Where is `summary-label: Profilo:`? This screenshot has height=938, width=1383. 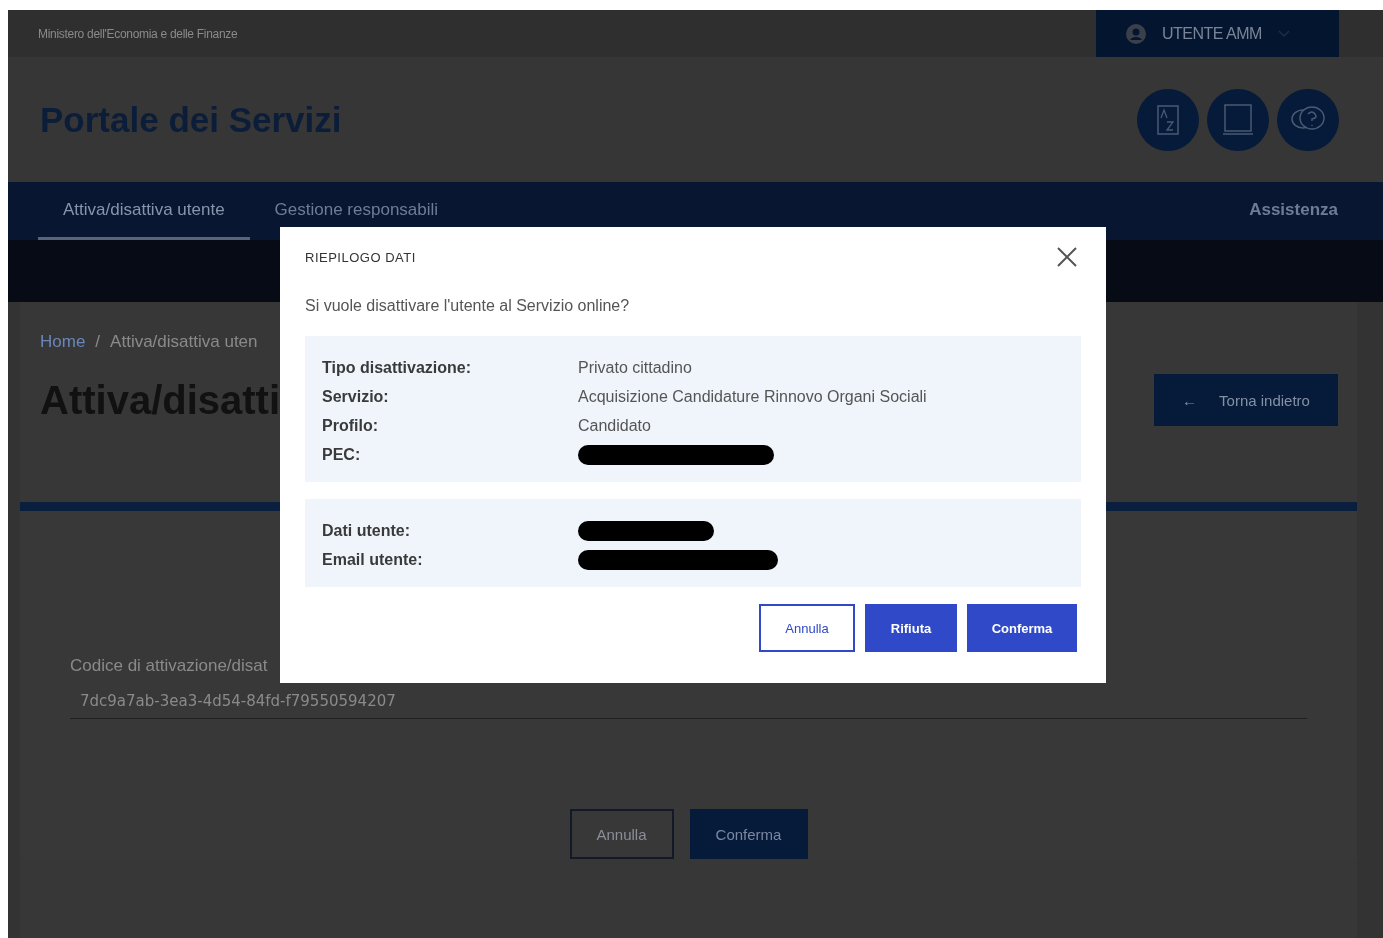
summary-label: Profilo: is located at coordinates (350, 425).